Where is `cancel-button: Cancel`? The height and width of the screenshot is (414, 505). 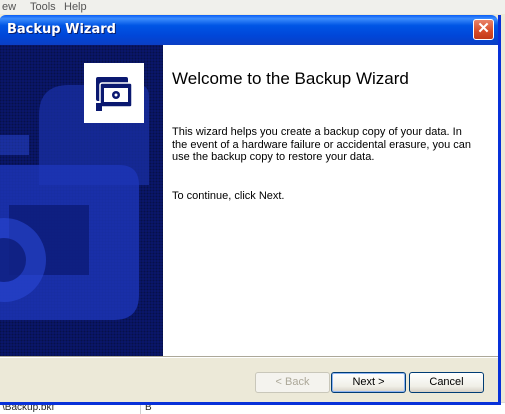
cancel-button: Cancel is located at coordinates (446, 382).